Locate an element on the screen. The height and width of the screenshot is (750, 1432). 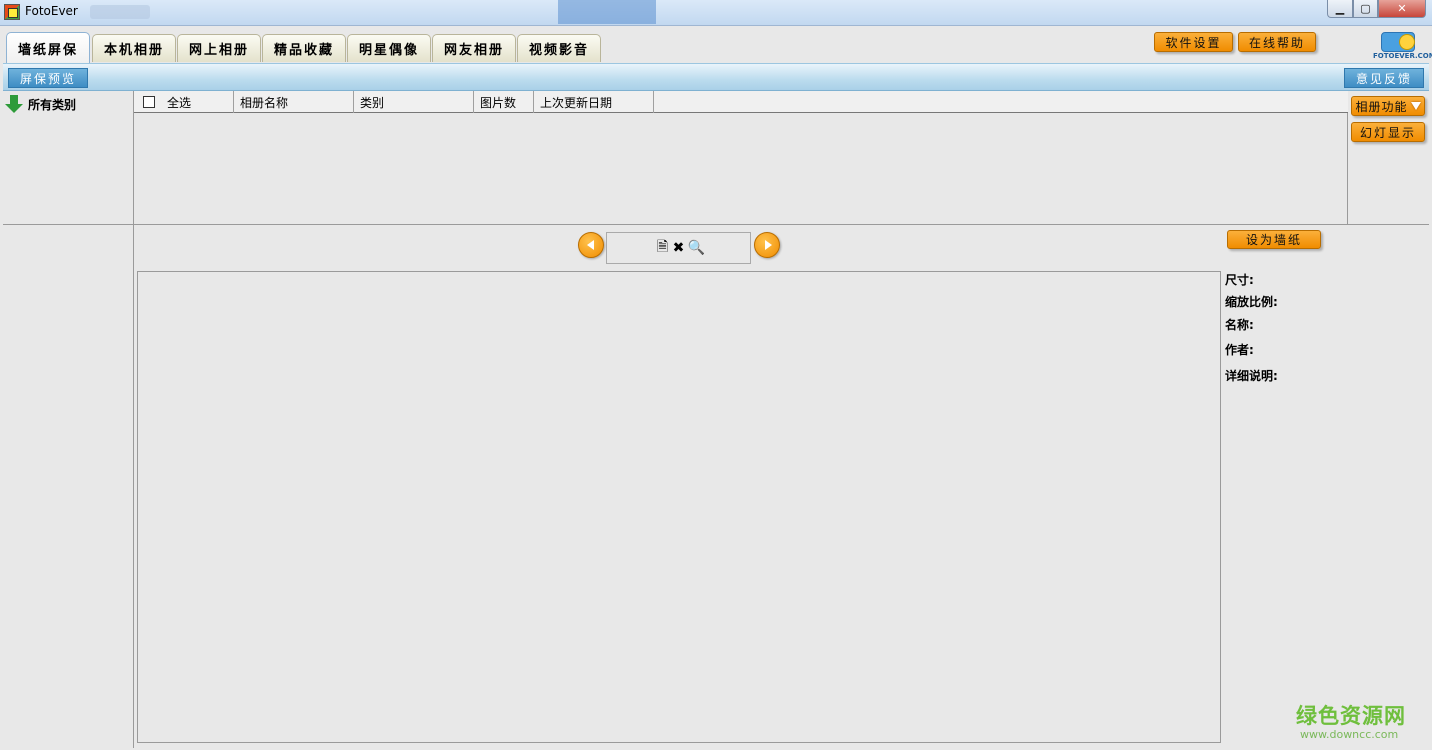
maximize-icon: ▢ is located at coordinates (1365, 8).